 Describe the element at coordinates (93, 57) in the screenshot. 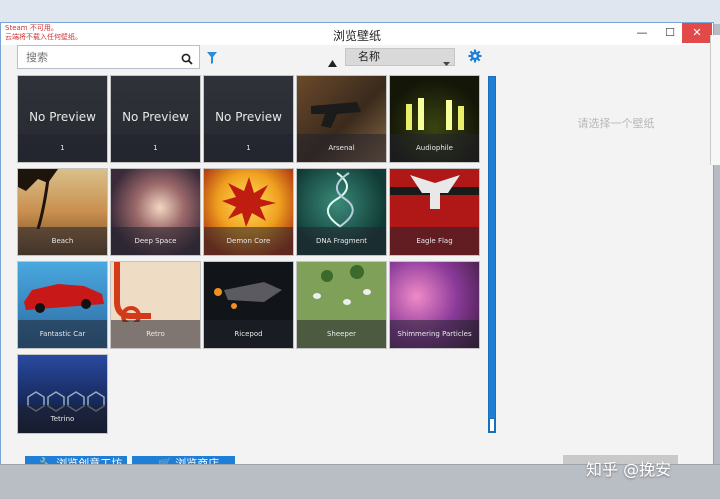

I see `search-input` at that location.